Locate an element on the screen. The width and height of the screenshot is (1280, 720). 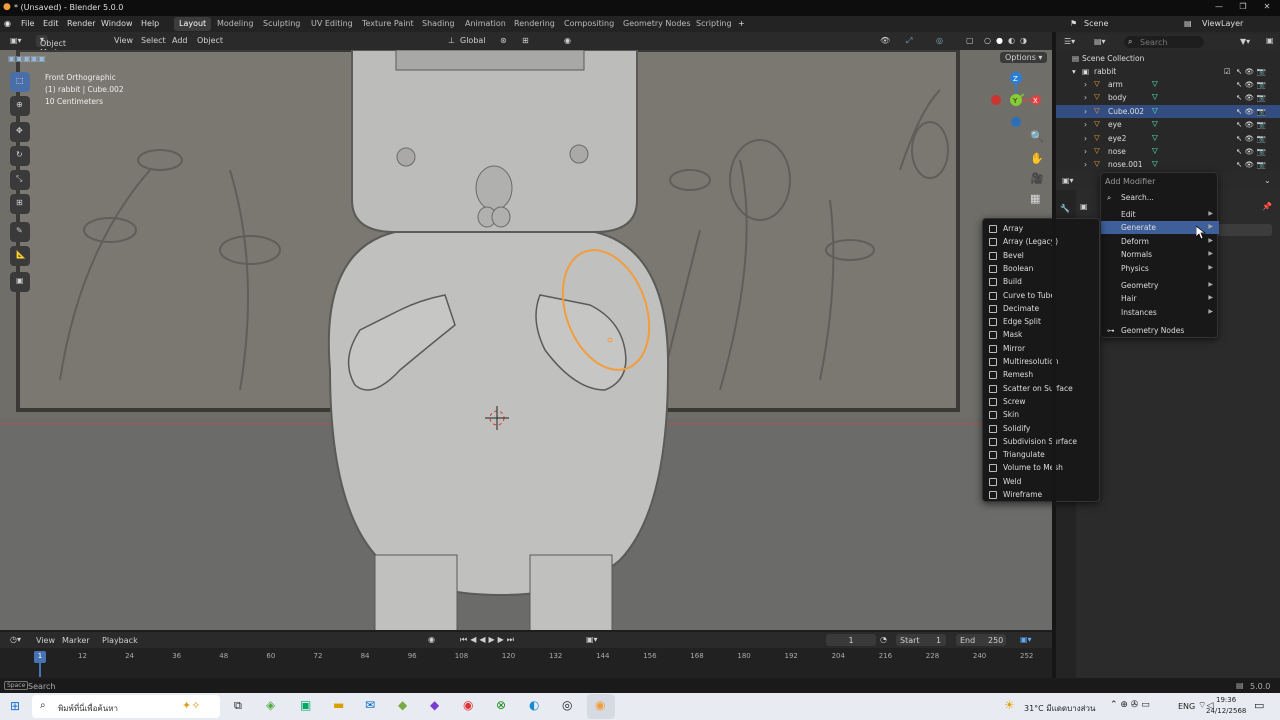
keying-icon: ▣▾ is located at coordinates (592, 639).